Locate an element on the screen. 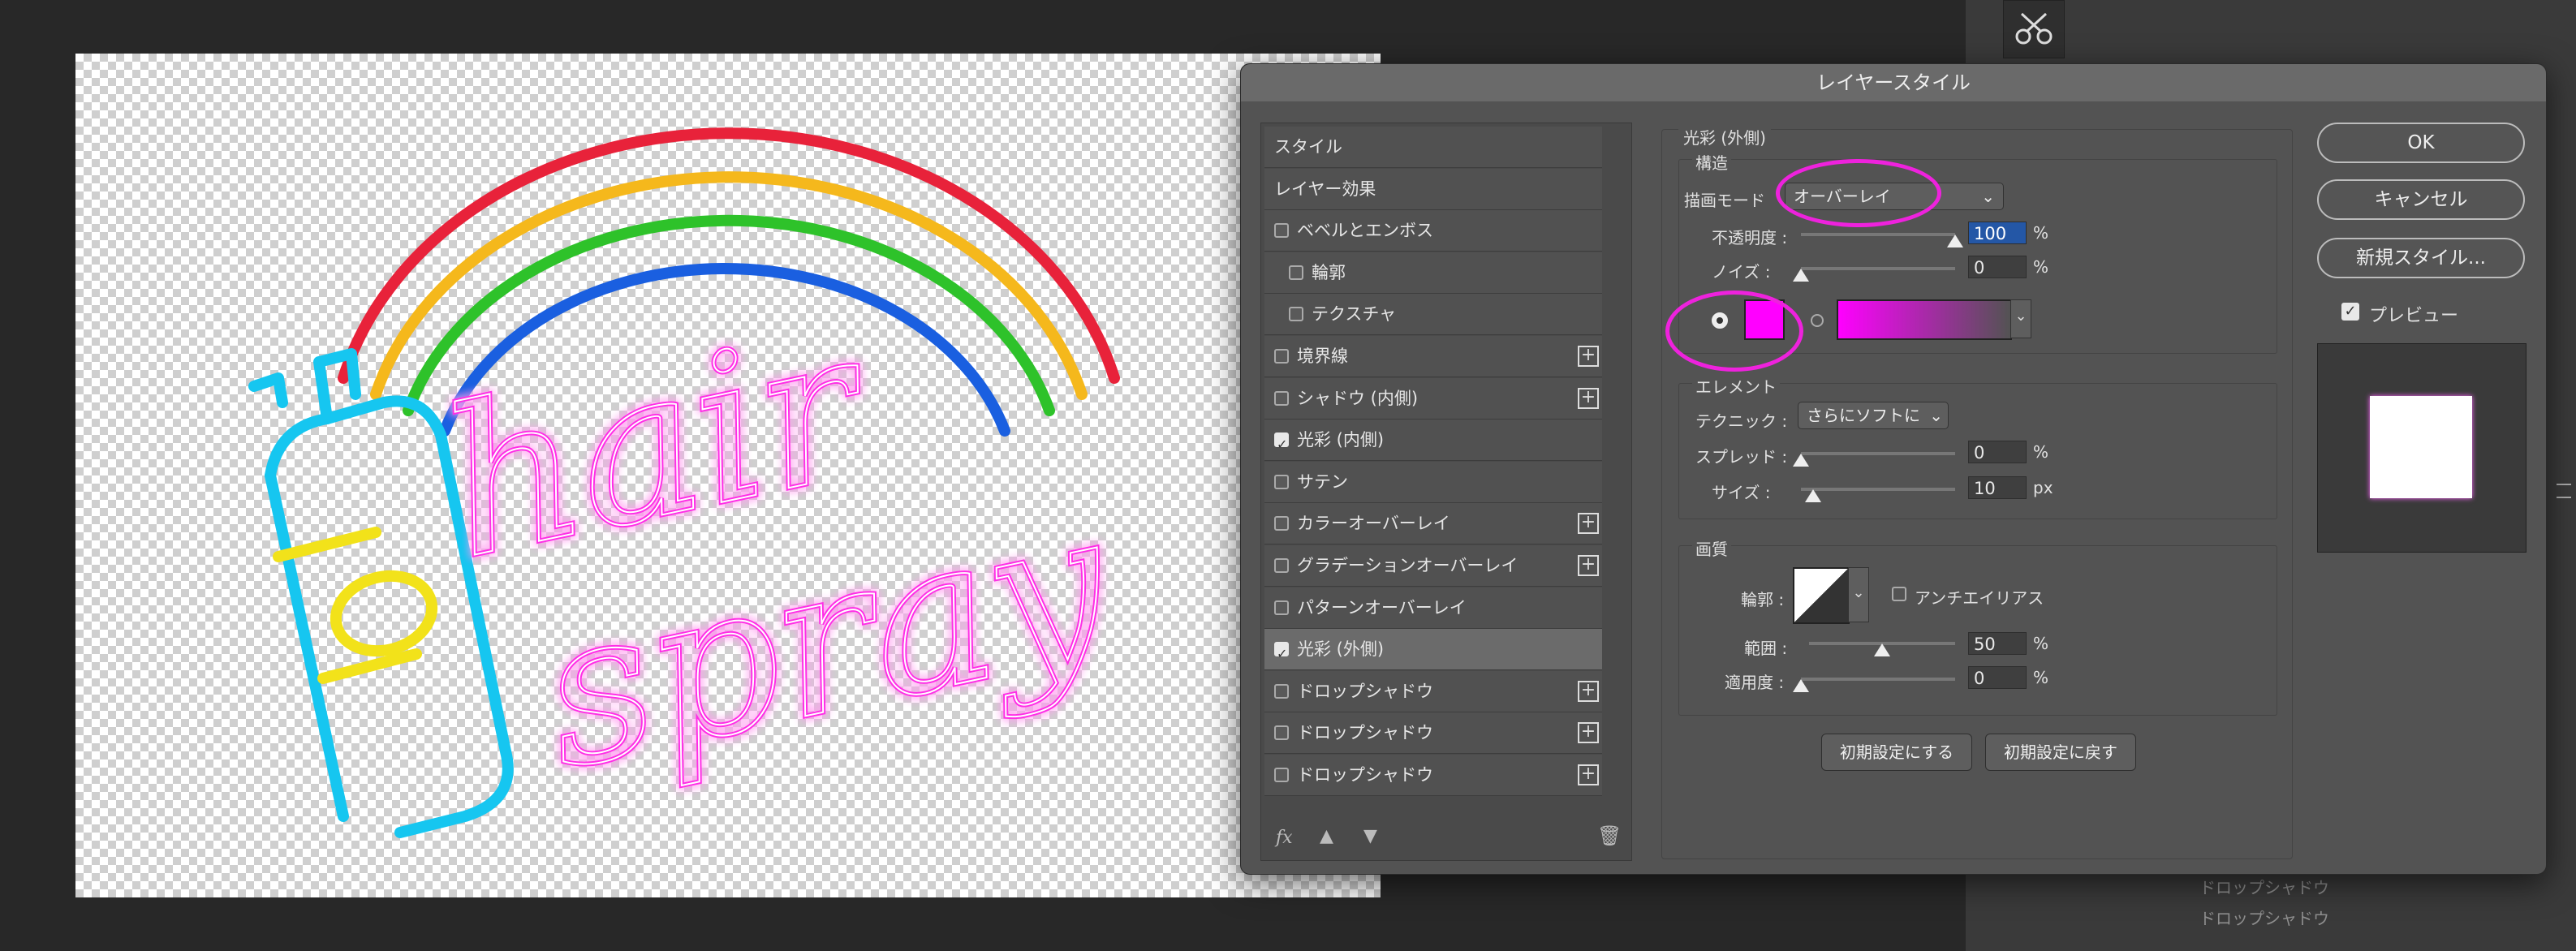 This screenshot has height=951, width=2576. cancel-button: キャンセル is located at coordinates (2421, 200).